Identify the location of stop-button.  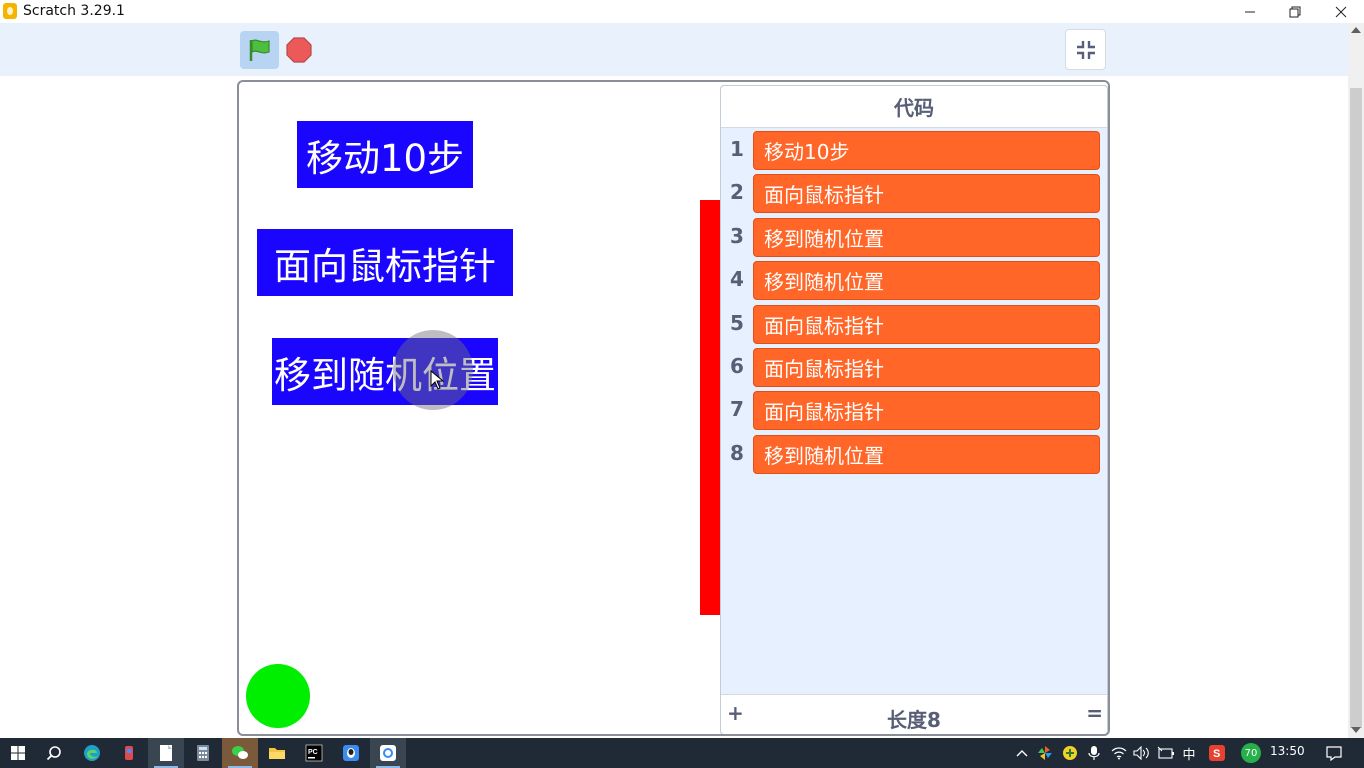
(299, 50).